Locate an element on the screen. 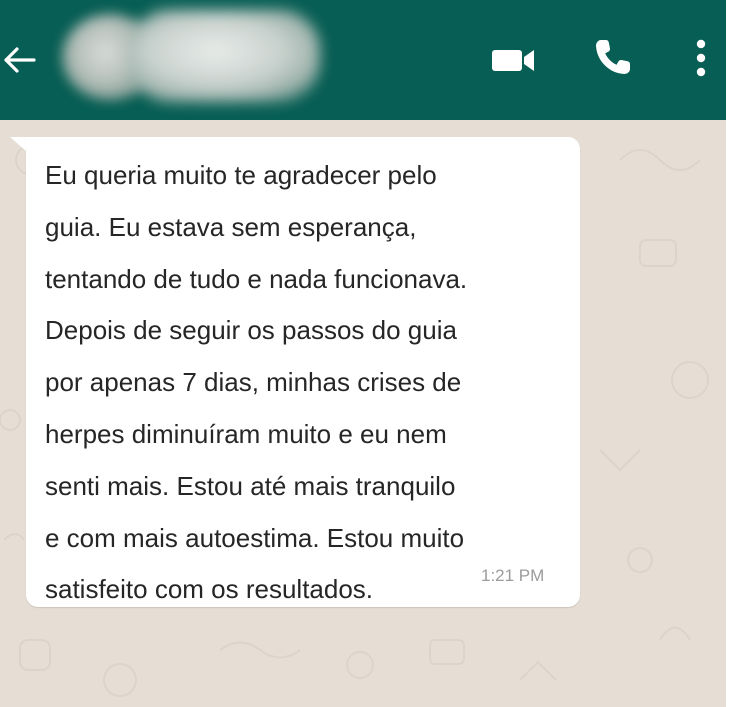  message-timestamp: 1:21 PM is located at coordinates (513, 575).